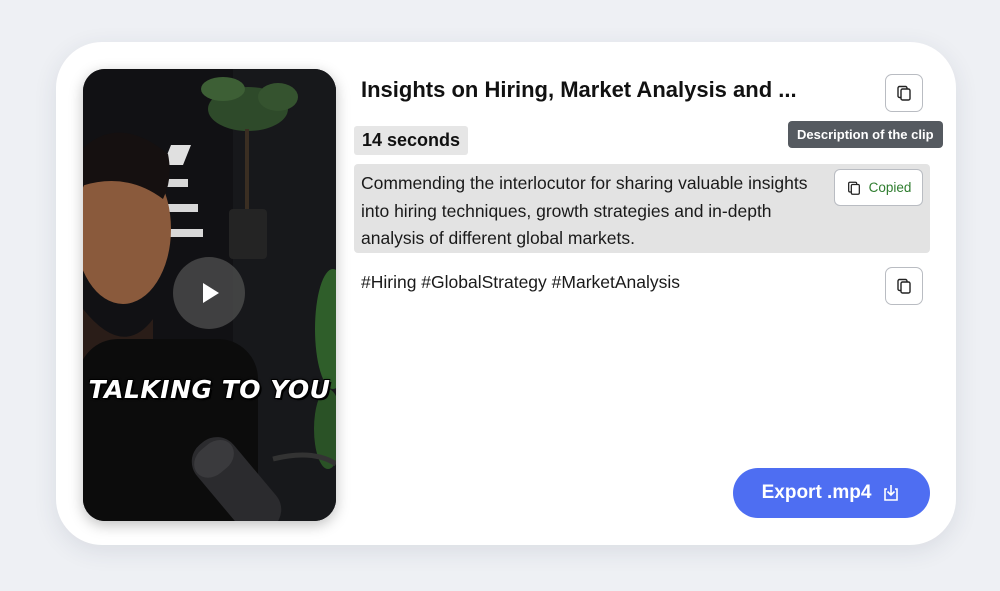 This screenshot has width=1000, height=591. I want to click on export-mp4-button: Export .mp4, so click(831, 493).